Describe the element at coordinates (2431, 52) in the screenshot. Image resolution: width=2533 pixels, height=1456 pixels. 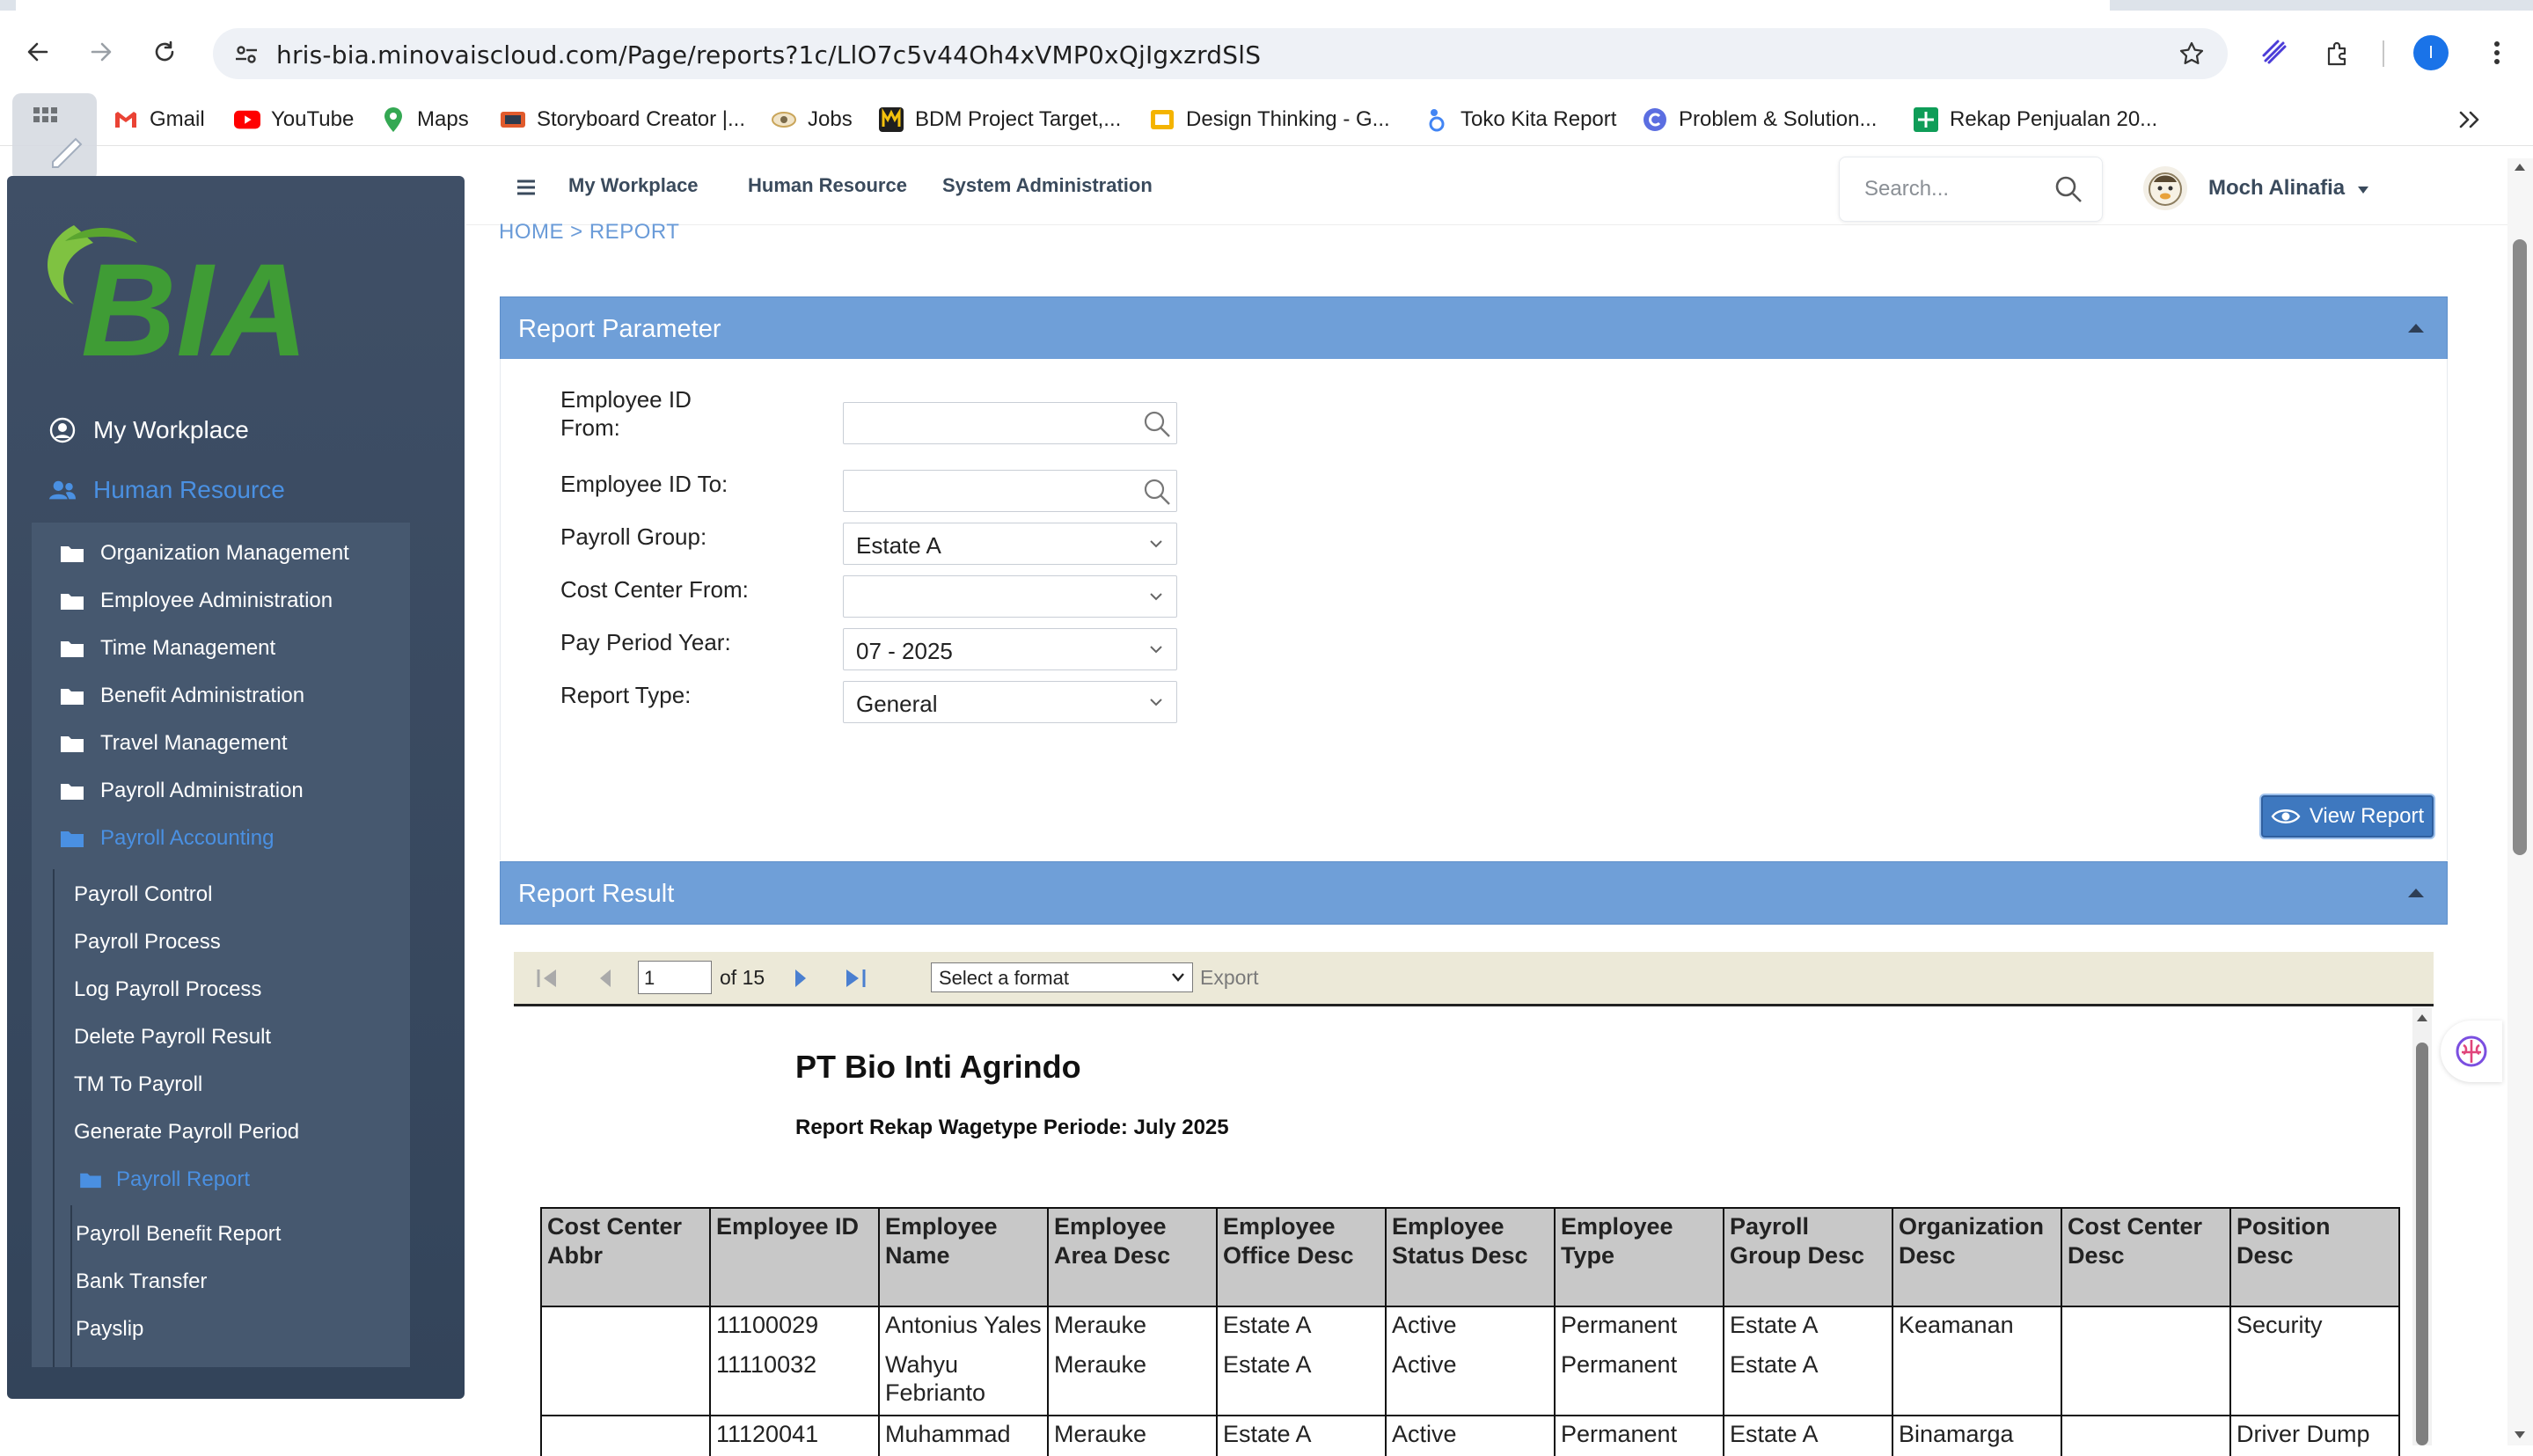
I see `profile-avatar: I` at that location.